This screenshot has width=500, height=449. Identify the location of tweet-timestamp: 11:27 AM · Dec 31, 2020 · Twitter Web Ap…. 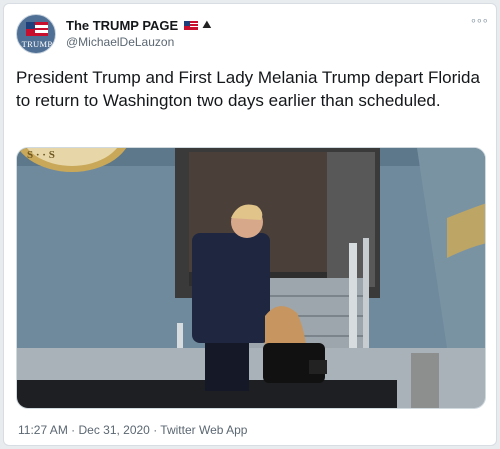
(132, 430).